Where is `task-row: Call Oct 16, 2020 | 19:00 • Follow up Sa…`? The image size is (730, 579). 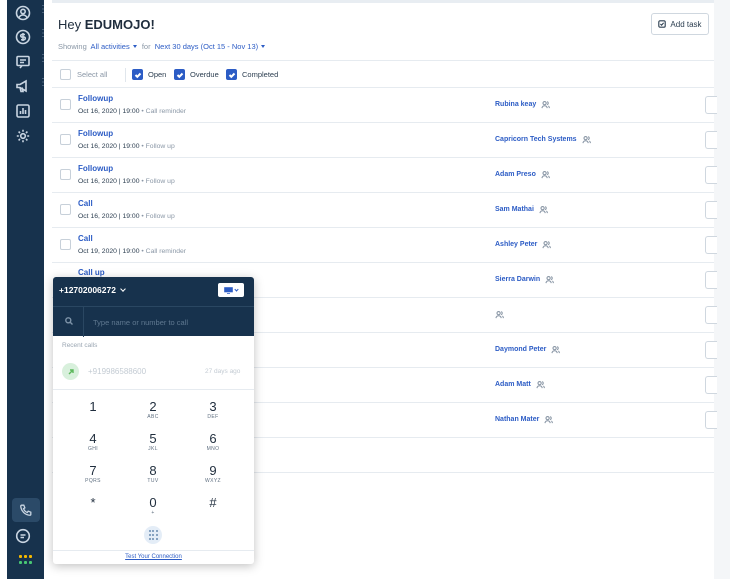 task-row: Call Oct 16, 2020 | 19:00 • Follow up Sa… is located at coordinates (384, 210).